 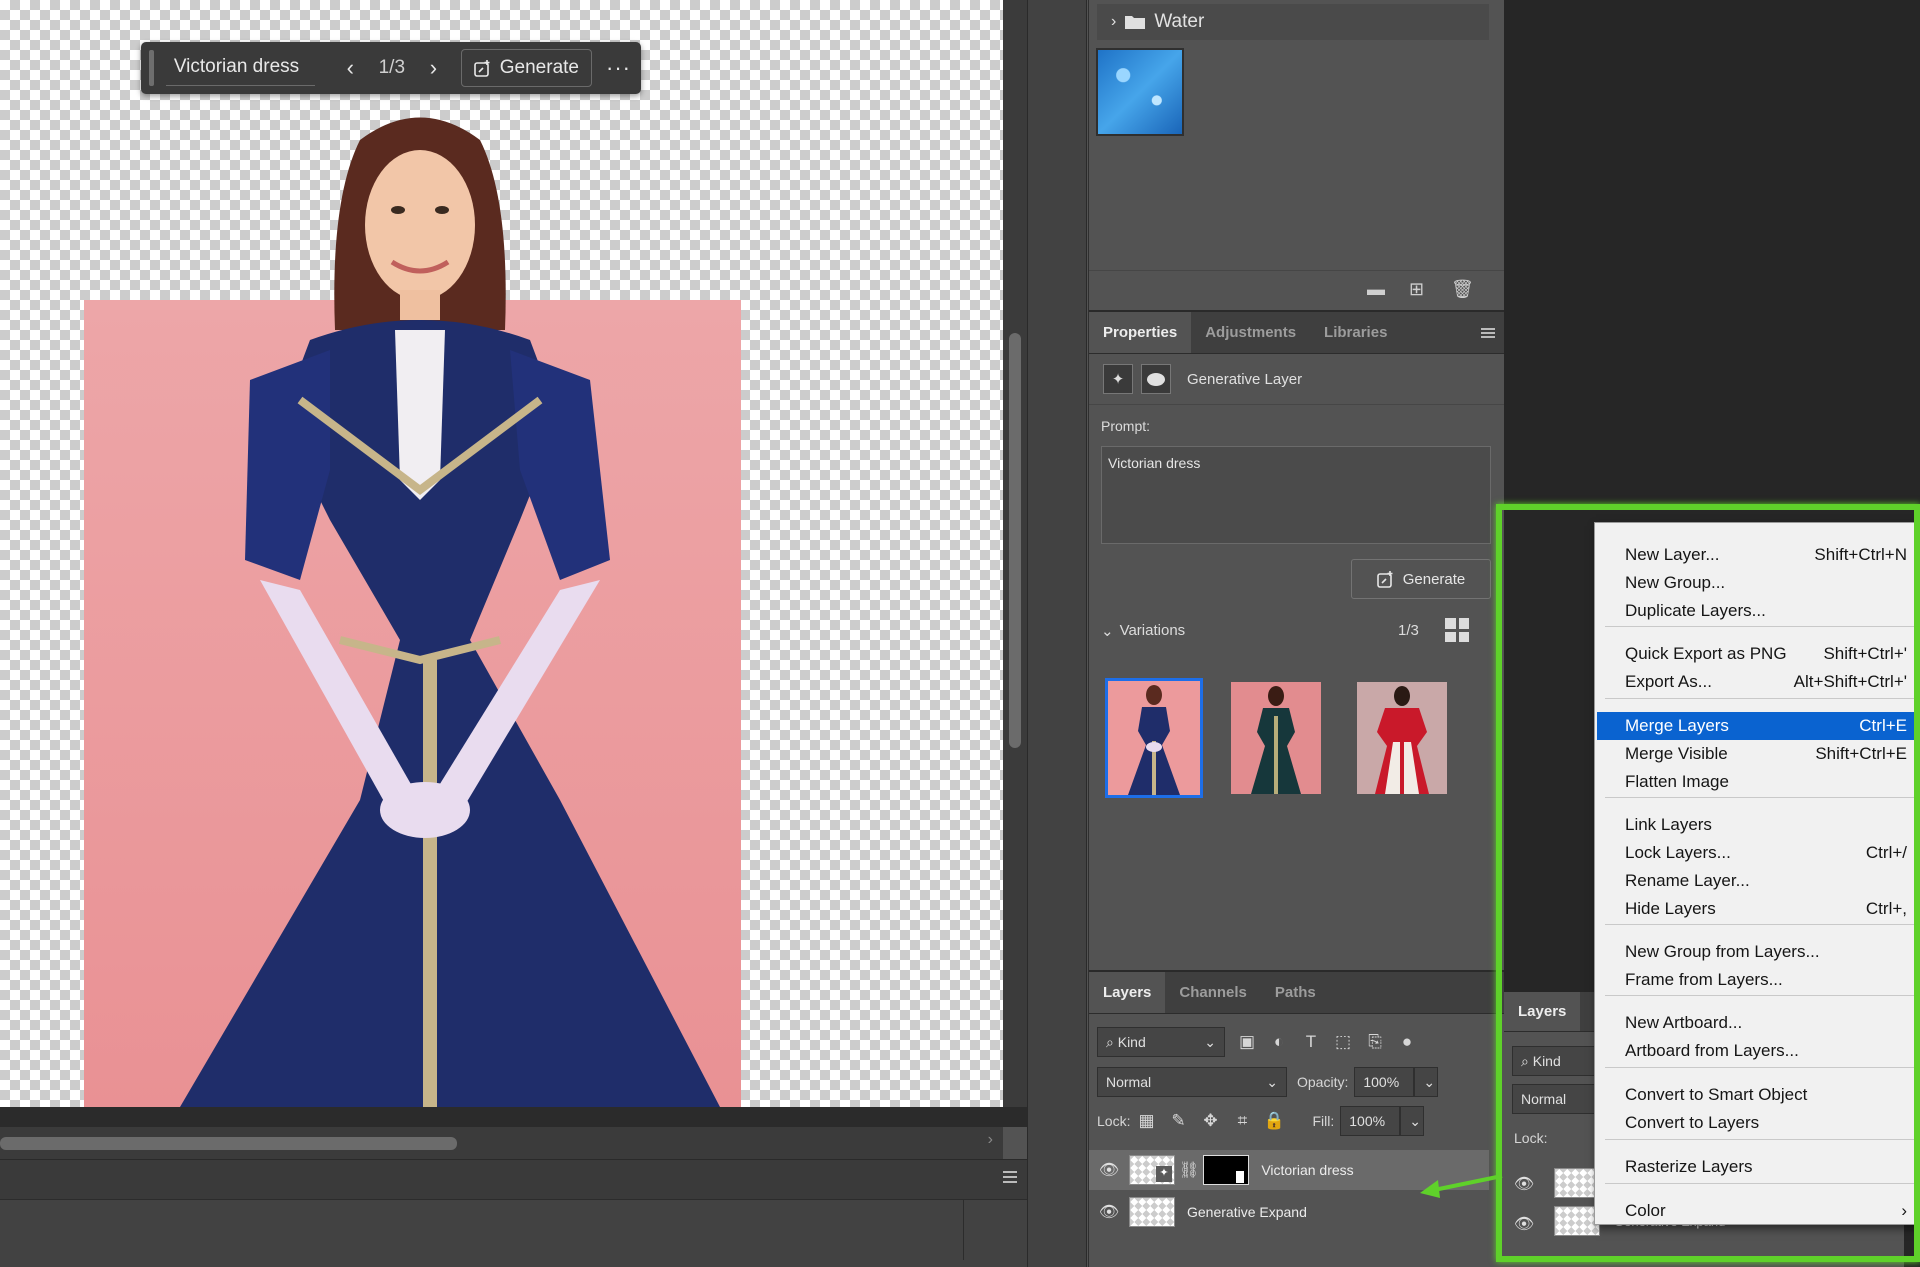 What do you see at coordinates (433, 68) in the screenshot?
I see `next-variation-button: ›` at bounding box center [433, 68].